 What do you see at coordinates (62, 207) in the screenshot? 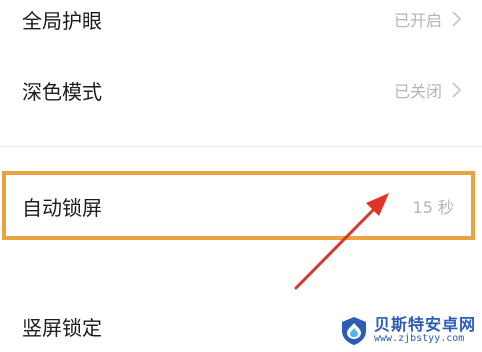
I see `setting-label: 自动锁屏` at bounding box center [62, 207].